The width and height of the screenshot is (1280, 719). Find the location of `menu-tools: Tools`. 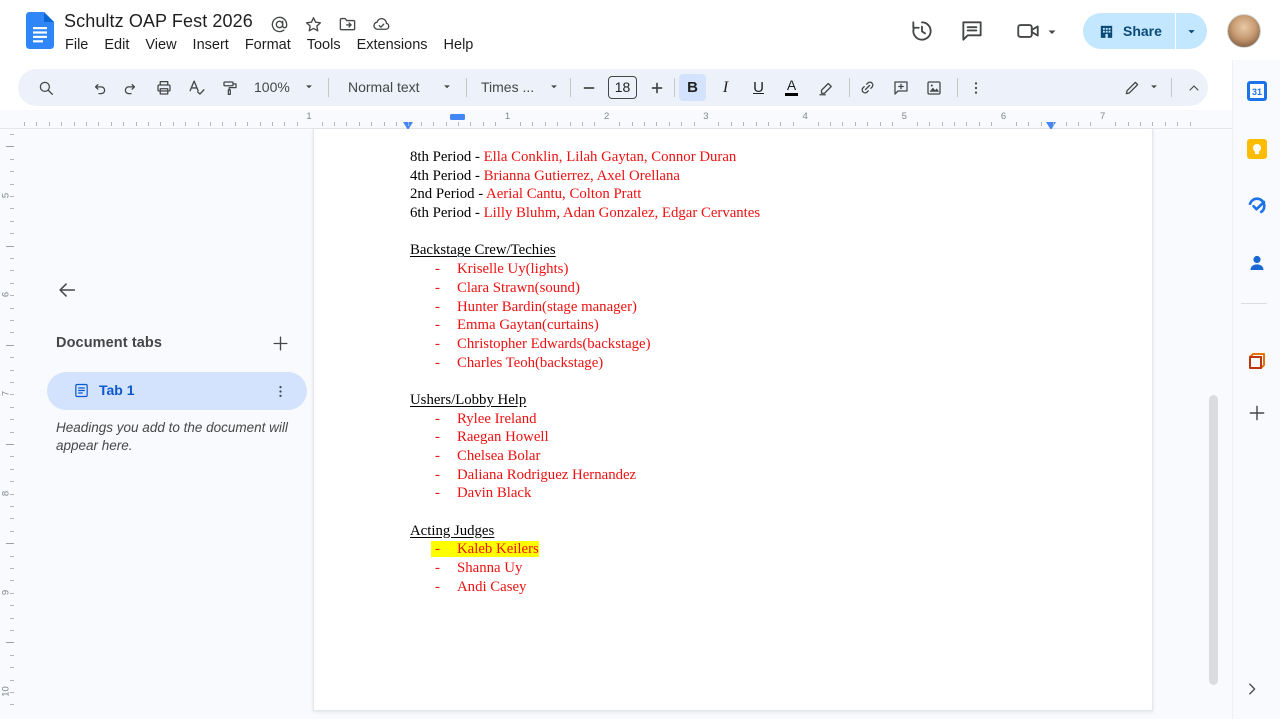

menu-tools: Tools is located at coordinates (324, 45).